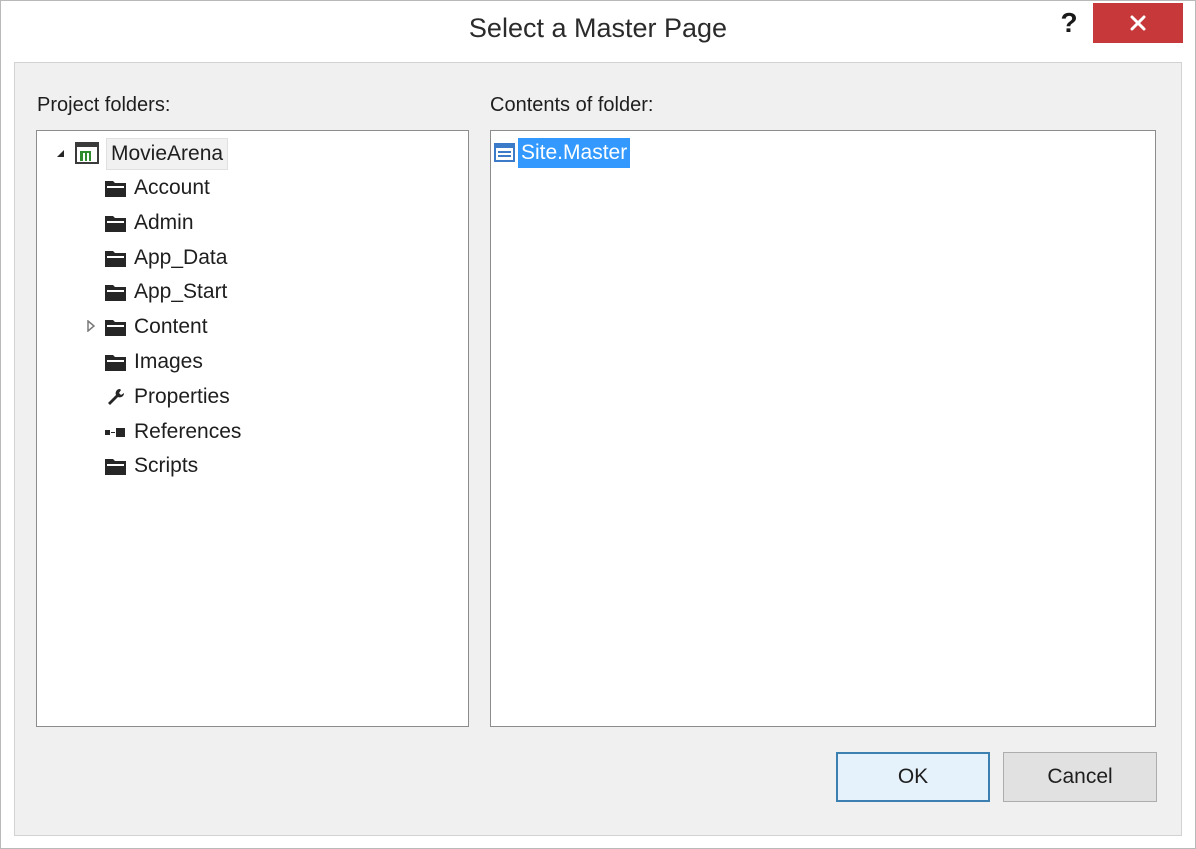  Describe the element at coordinates (119, 432) in the screenshot. I see `references-icon` at that location.